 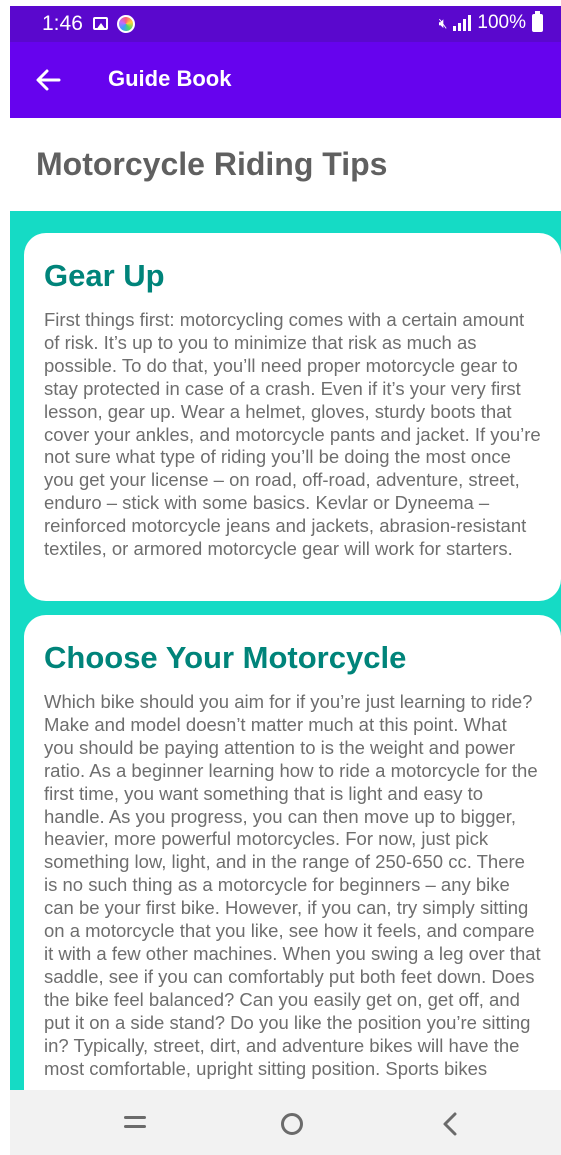 I want to click on status-indicators: 🔇︎ 100%, so click(x=490, y=22).